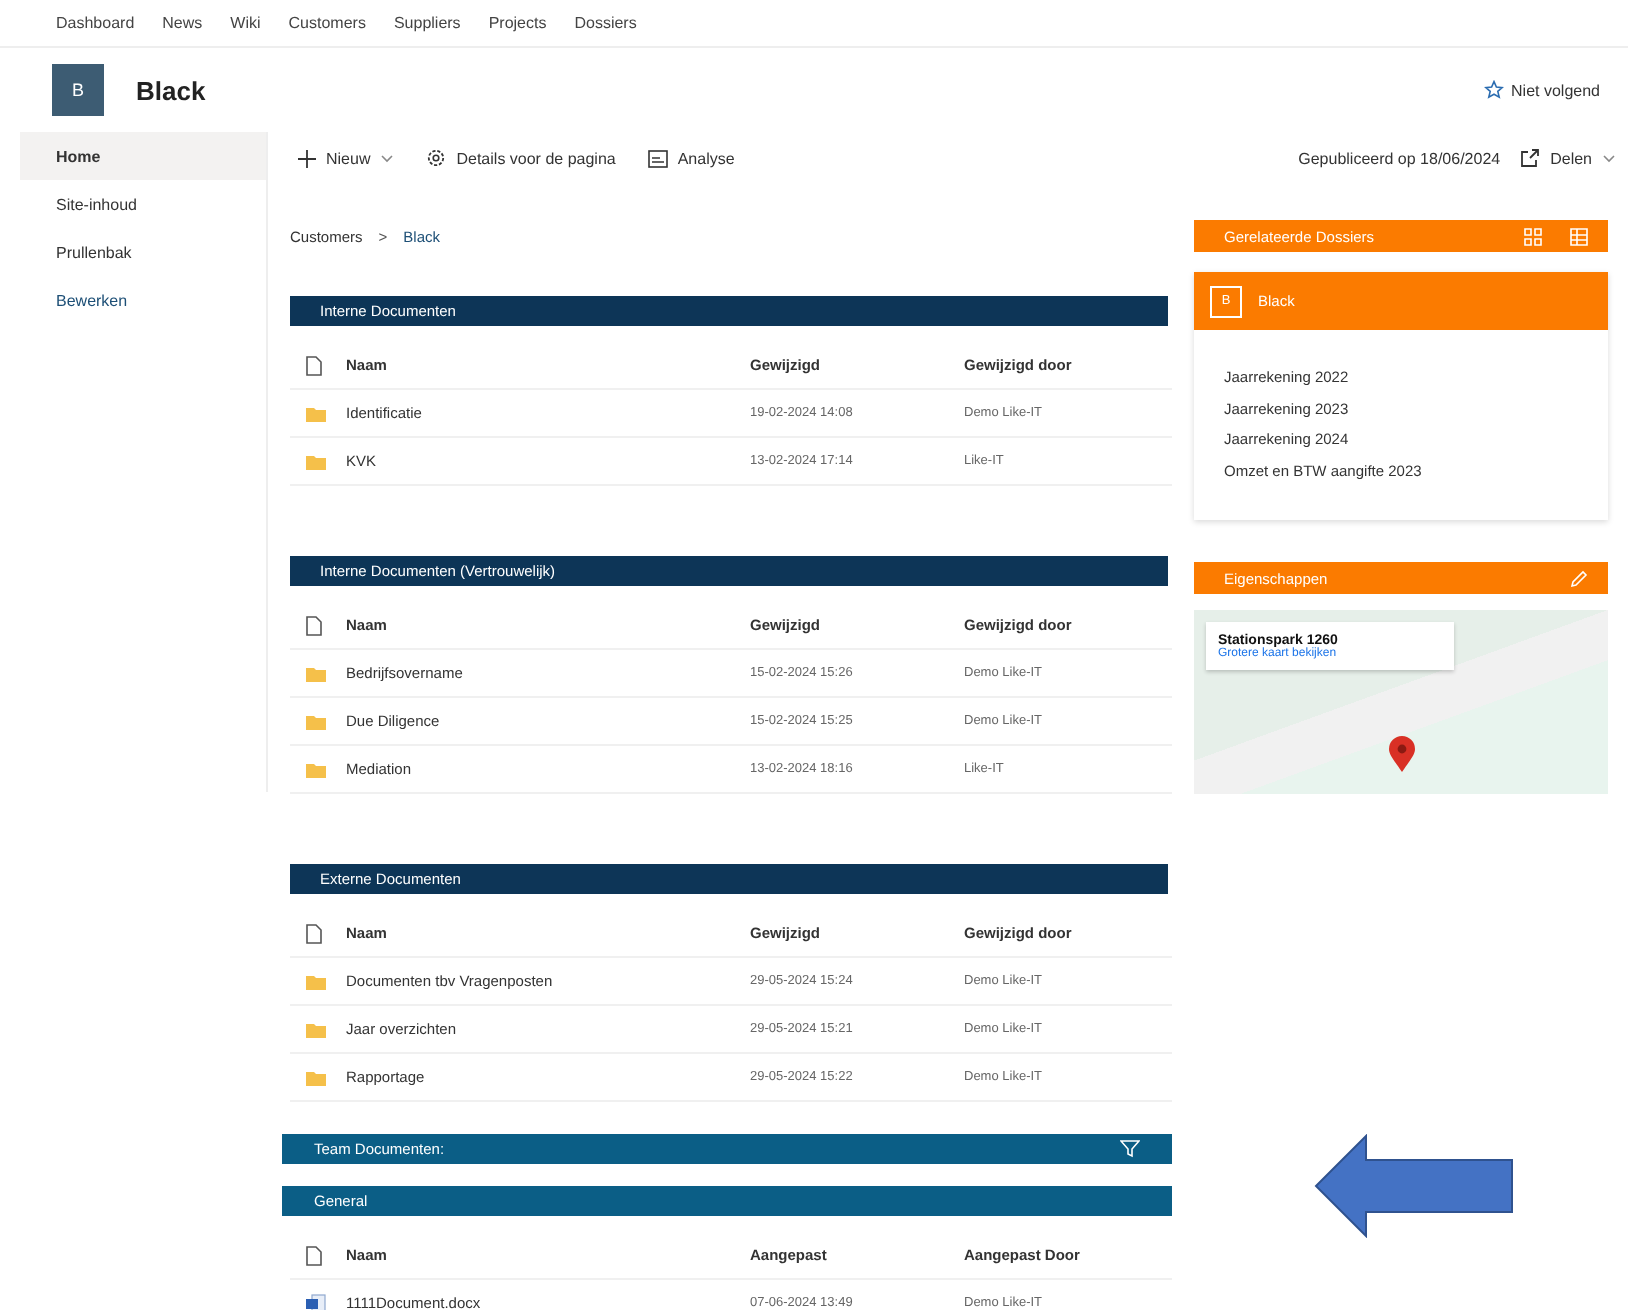 Image resolution: width=1628 pixels, height=1310 pixels. I want to click on top-nav-link: News, so click(182, 23).